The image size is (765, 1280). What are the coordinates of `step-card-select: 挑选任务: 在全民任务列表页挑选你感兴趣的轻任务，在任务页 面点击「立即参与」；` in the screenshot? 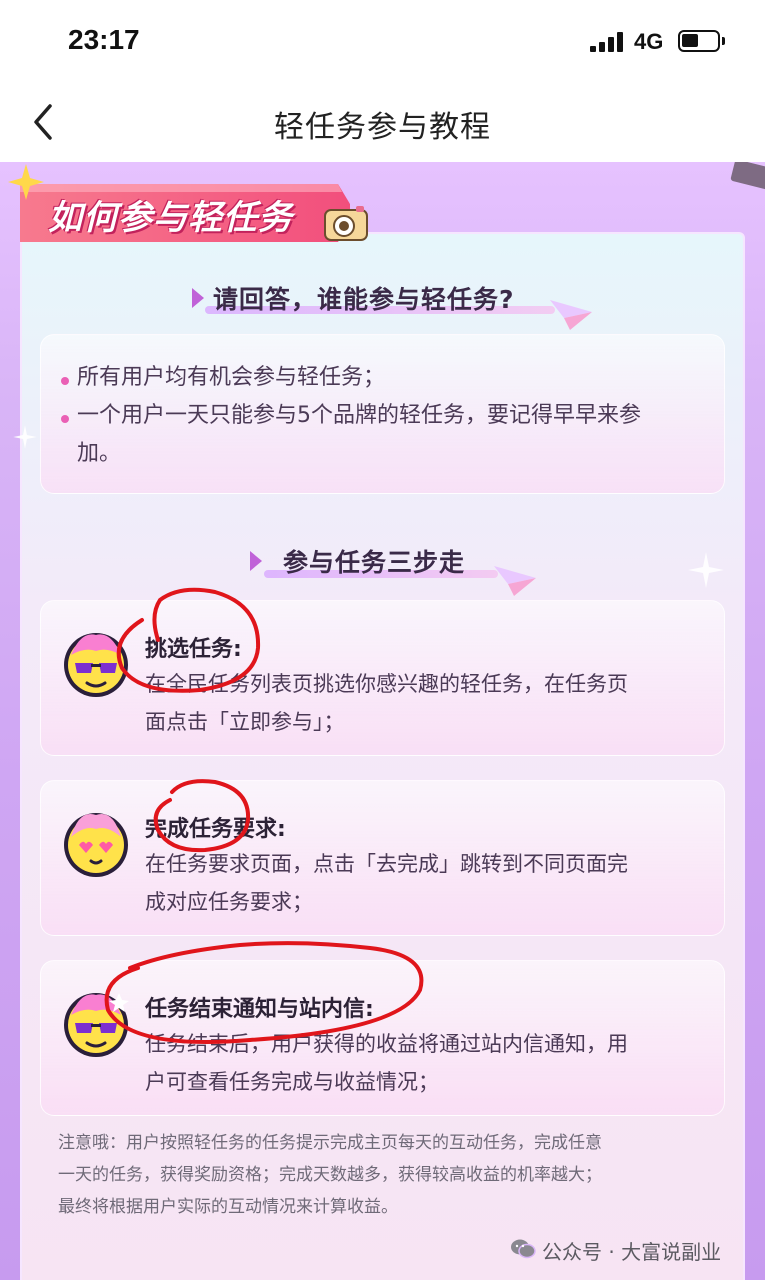 It's located at (382, 678).